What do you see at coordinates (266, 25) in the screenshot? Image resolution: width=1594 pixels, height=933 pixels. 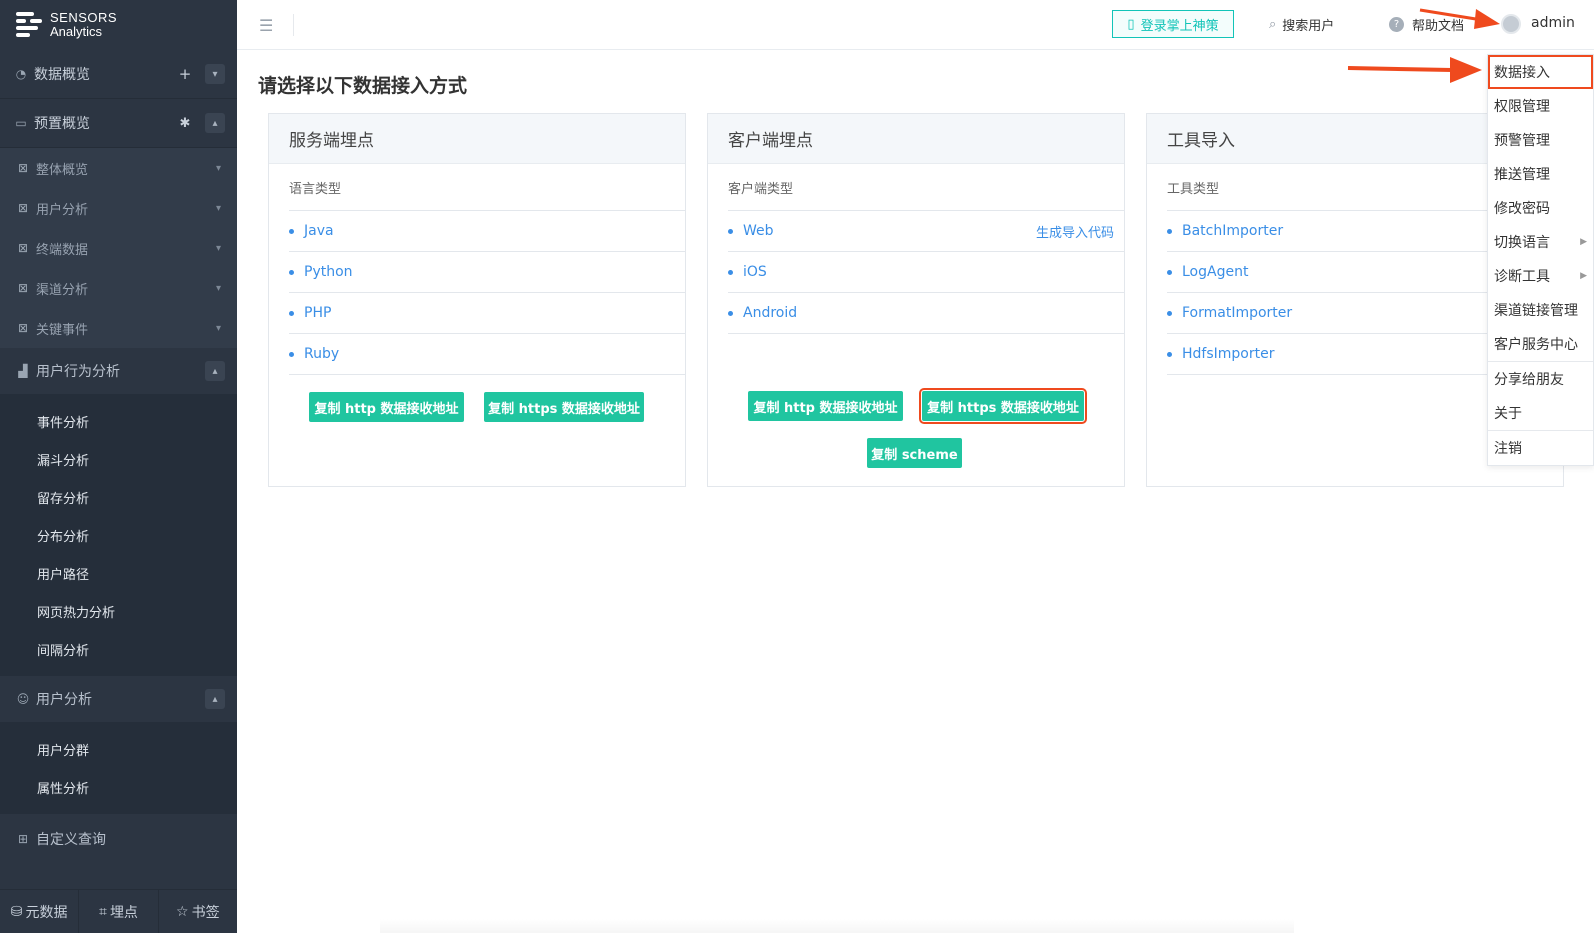 I see `menu-toggle-icon: ☰` at bounding box center [266, 25].